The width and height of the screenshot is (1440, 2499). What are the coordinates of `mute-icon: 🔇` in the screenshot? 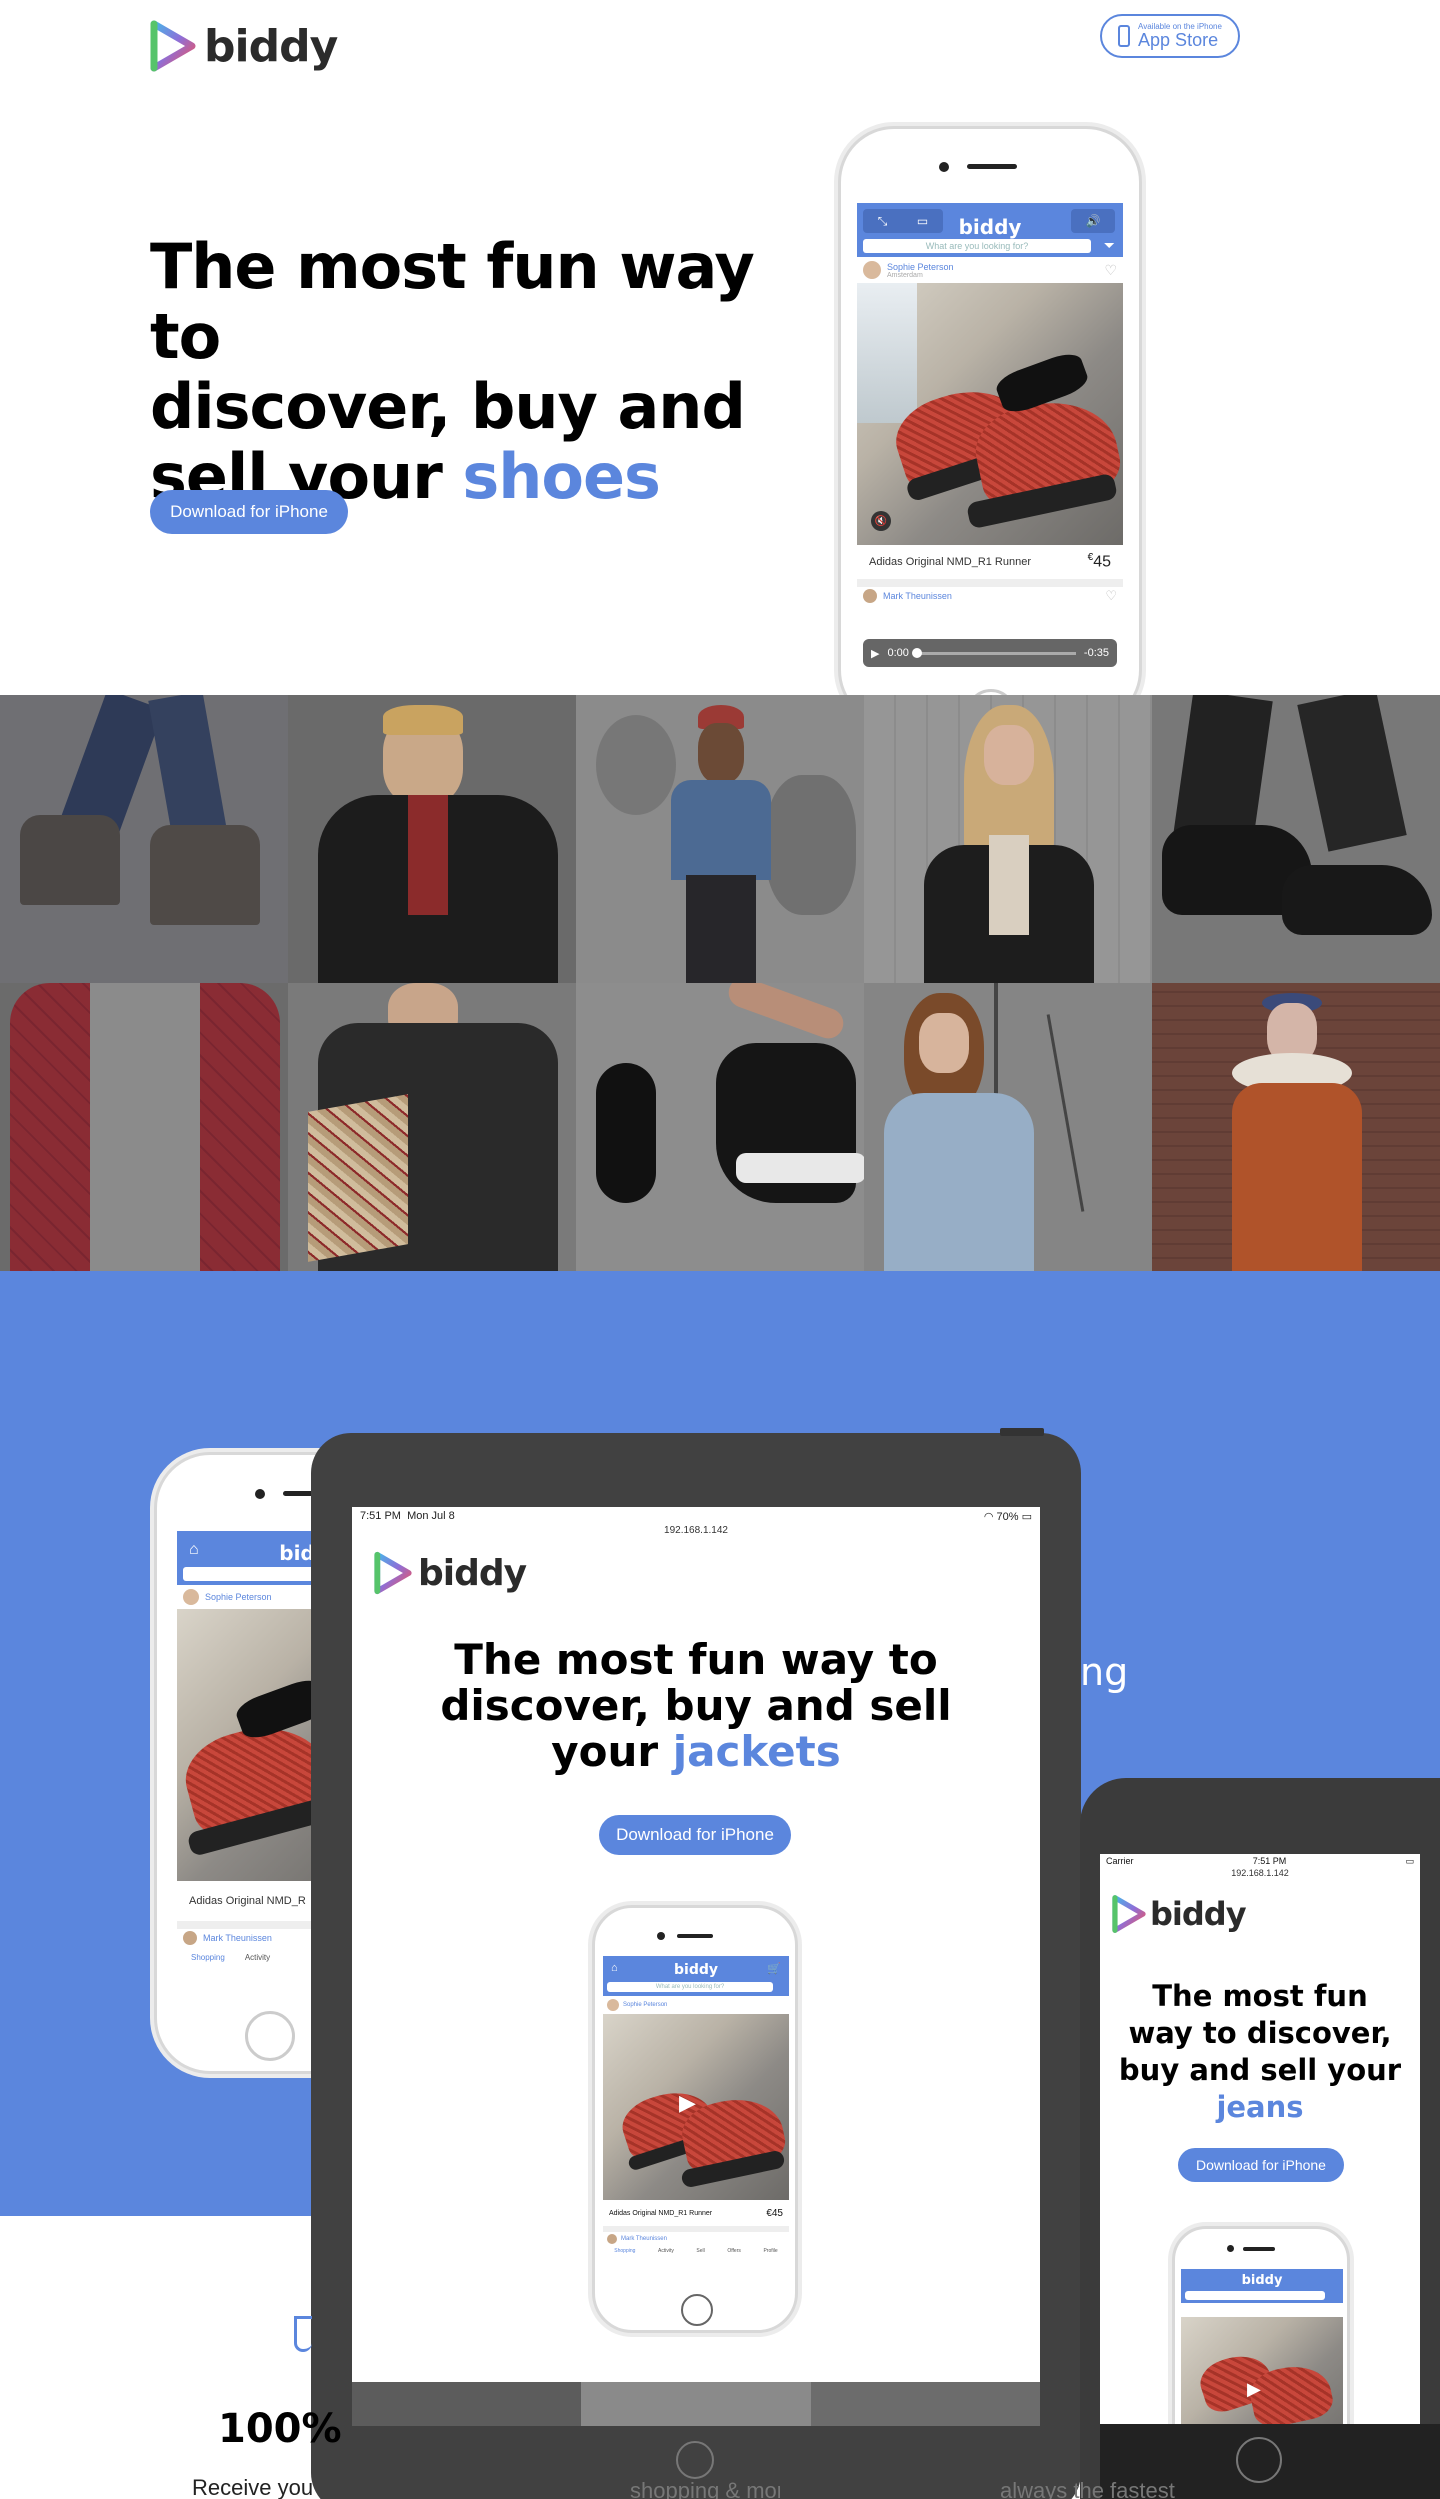 It's located at (881, 521).